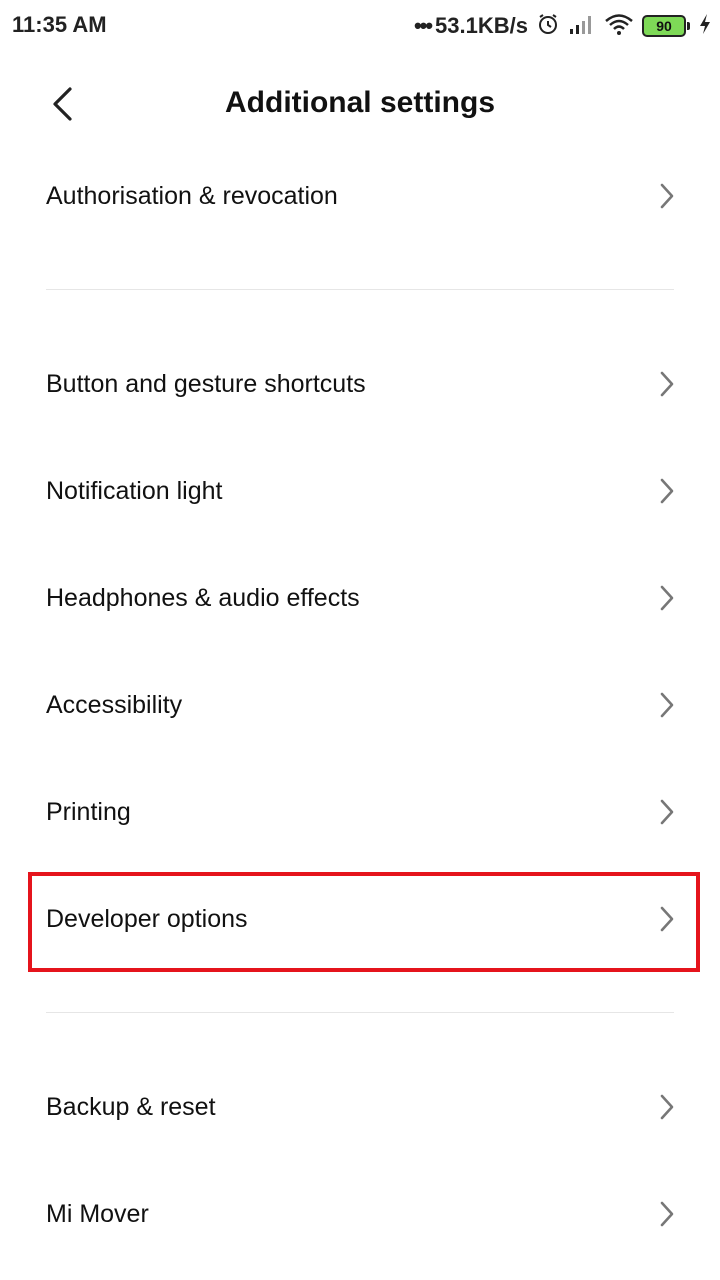 The height and width of the screenshot is (1280, 720). I want to click on charging-icon, so click(705, 26).